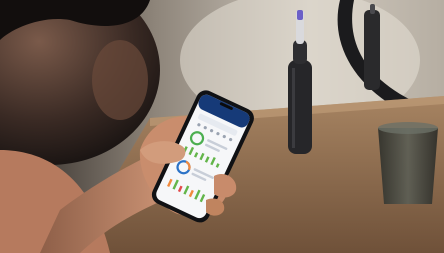 The height and width of the screenshot is (253, 444). I want to click on drinking-glass, so click(408, 166).